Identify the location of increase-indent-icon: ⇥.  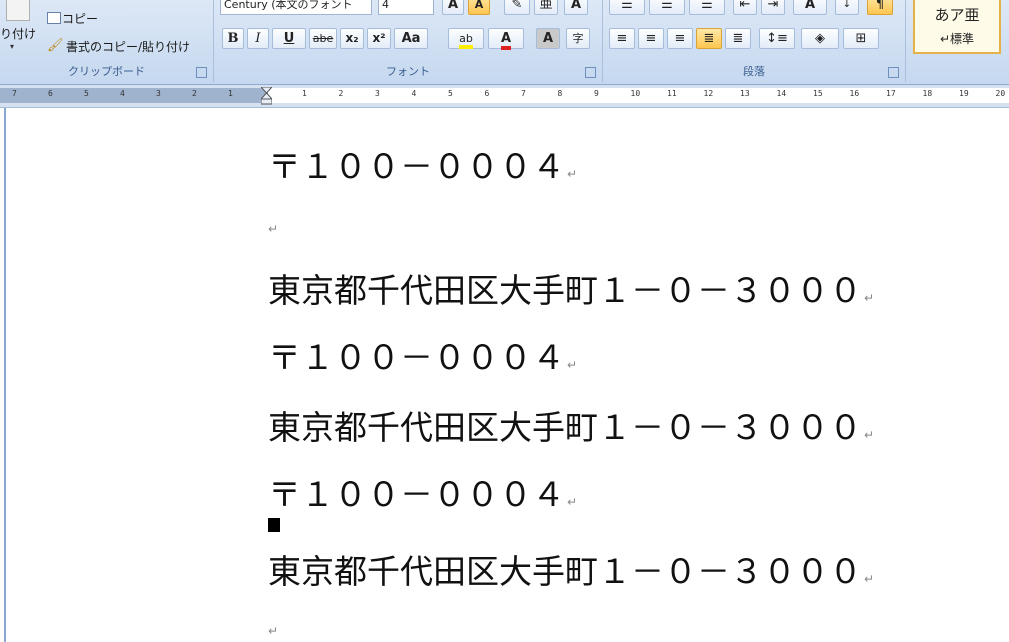
(773, 6).